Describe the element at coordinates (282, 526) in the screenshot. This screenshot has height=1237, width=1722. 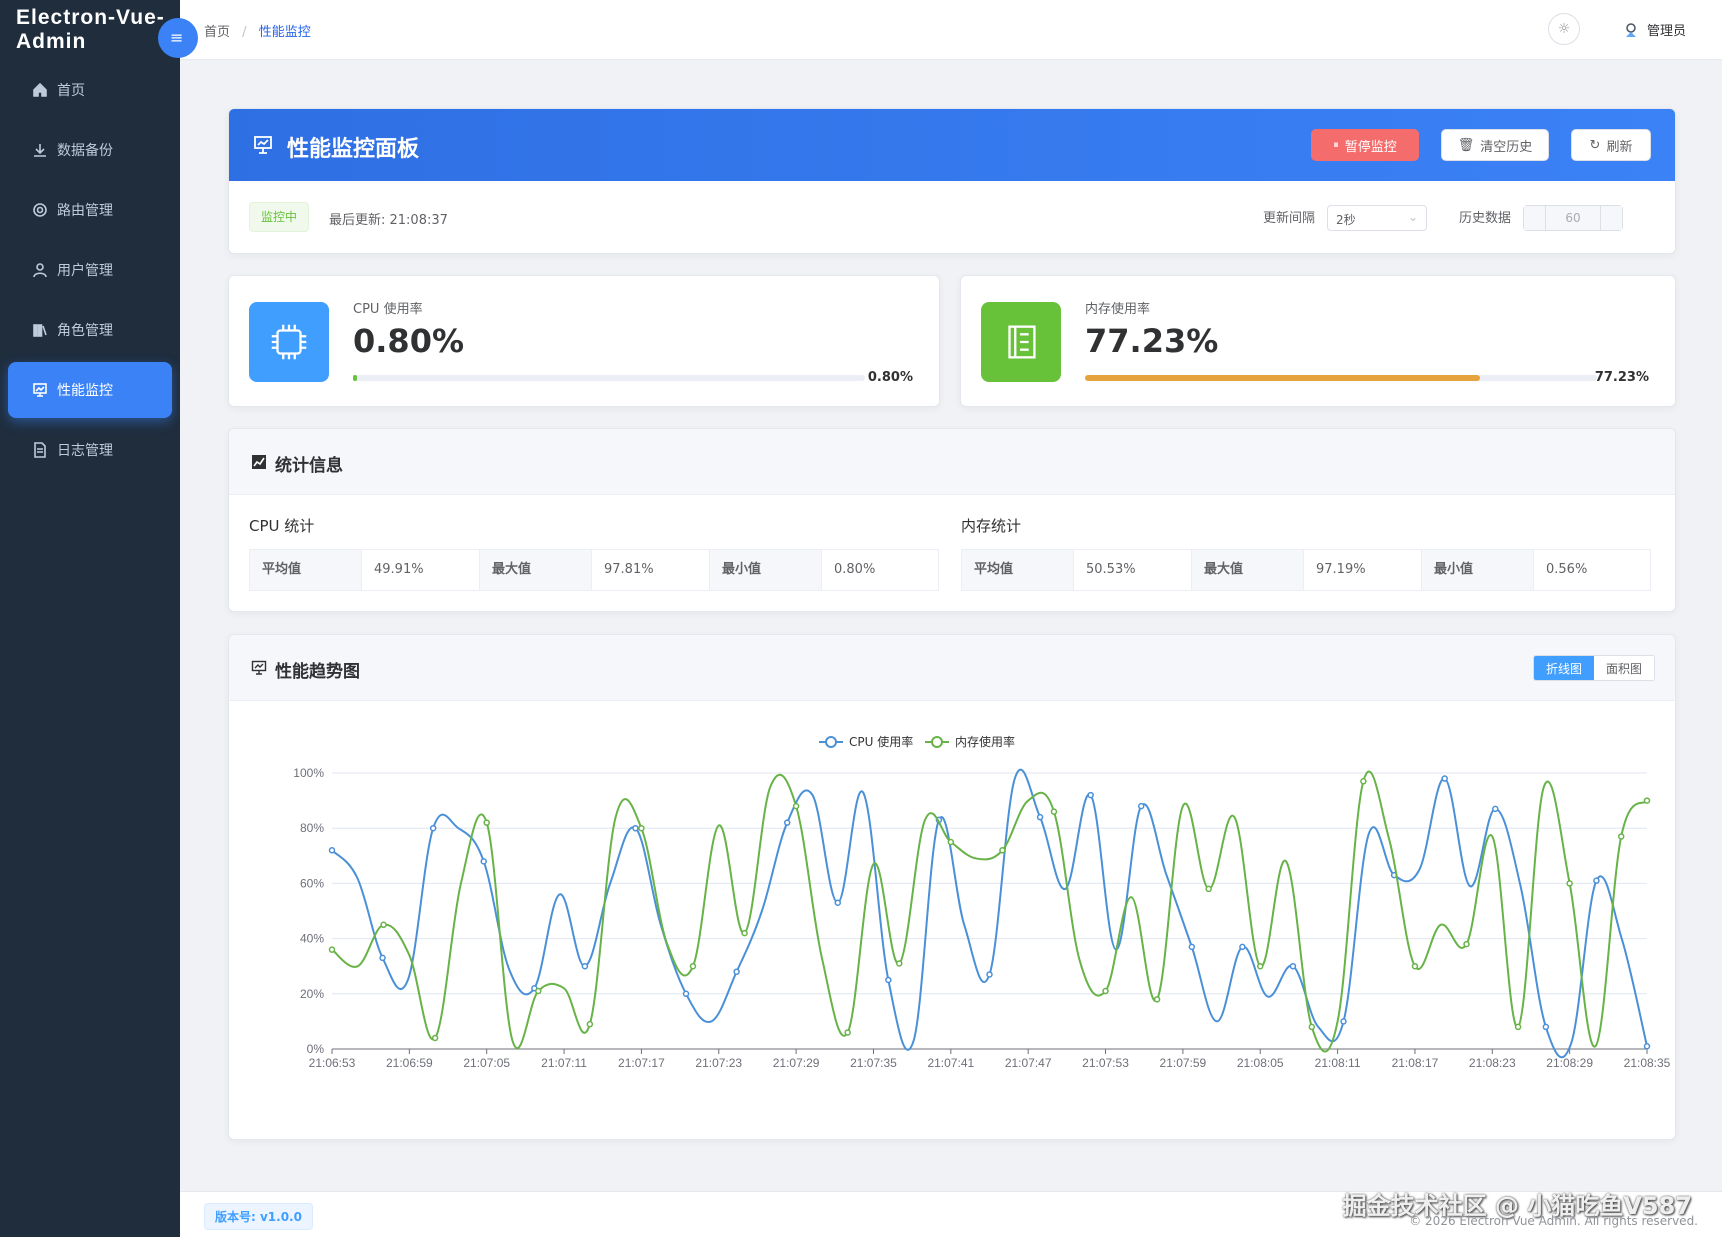
I see `cpu-stats-title: CPU 统计` at that location.